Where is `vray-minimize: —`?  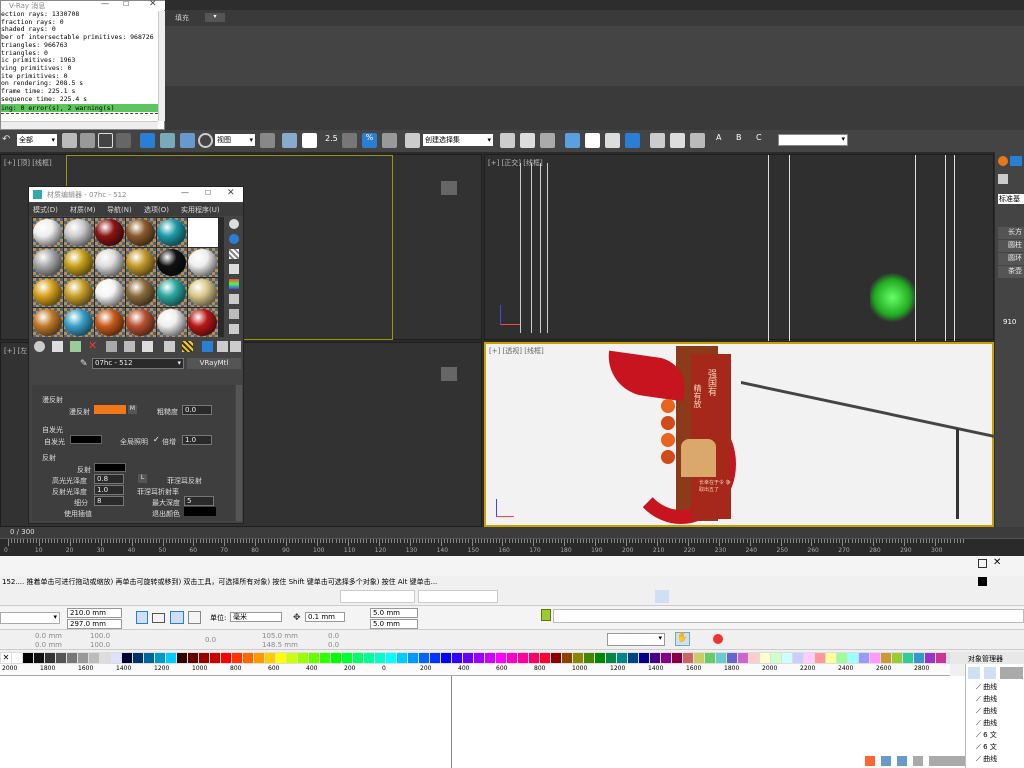 vray-minimize: — is located at coordinates (105, 4).